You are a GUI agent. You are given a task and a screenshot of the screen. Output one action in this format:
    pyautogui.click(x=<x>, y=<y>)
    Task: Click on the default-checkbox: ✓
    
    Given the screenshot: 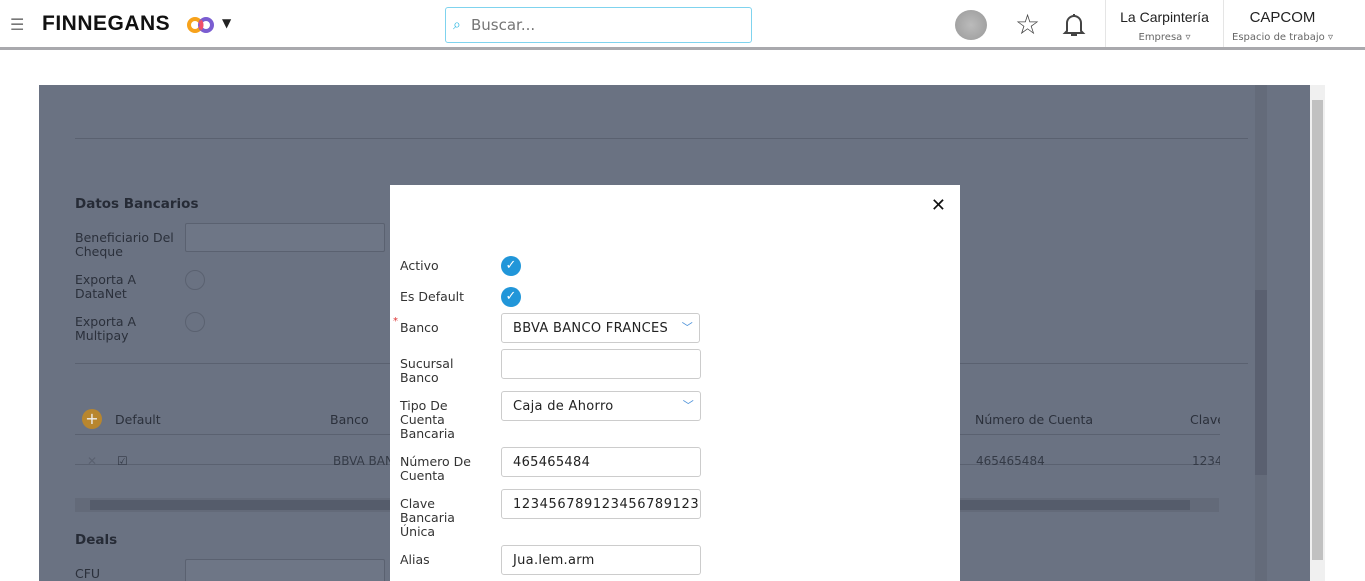 What is the action you would take?
    pyautogui.click(x=511, y=297)
    